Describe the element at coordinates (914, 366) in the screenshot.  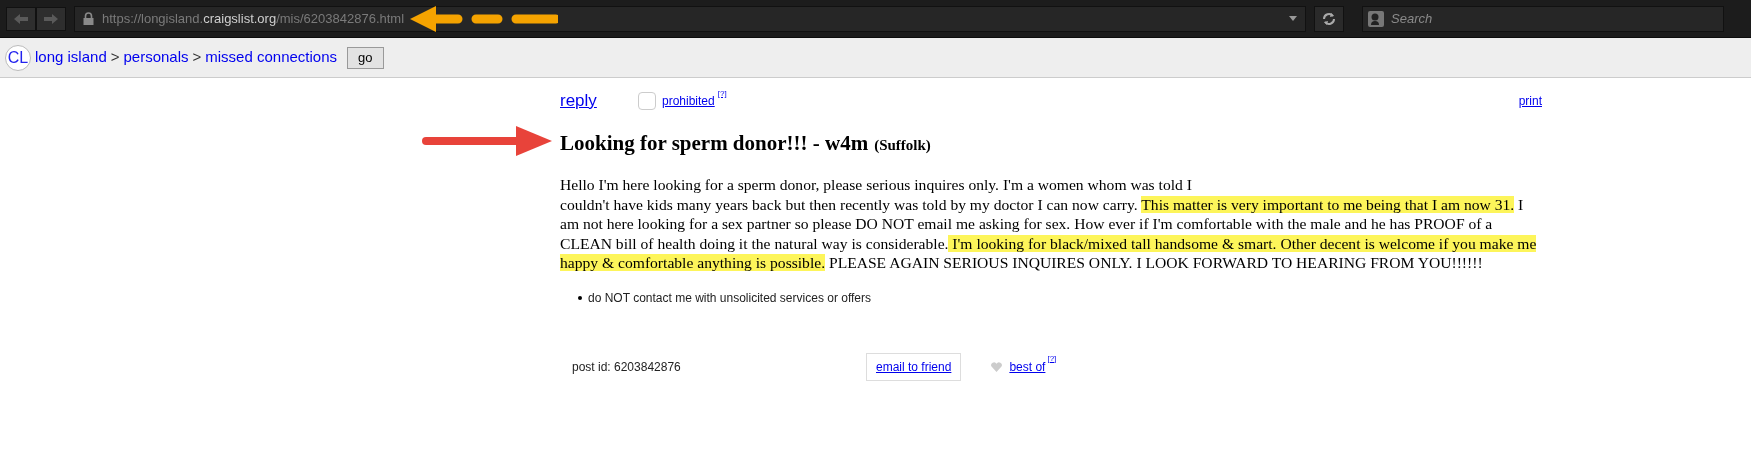
I see `email-to-friend-link: email to friend` at that location.